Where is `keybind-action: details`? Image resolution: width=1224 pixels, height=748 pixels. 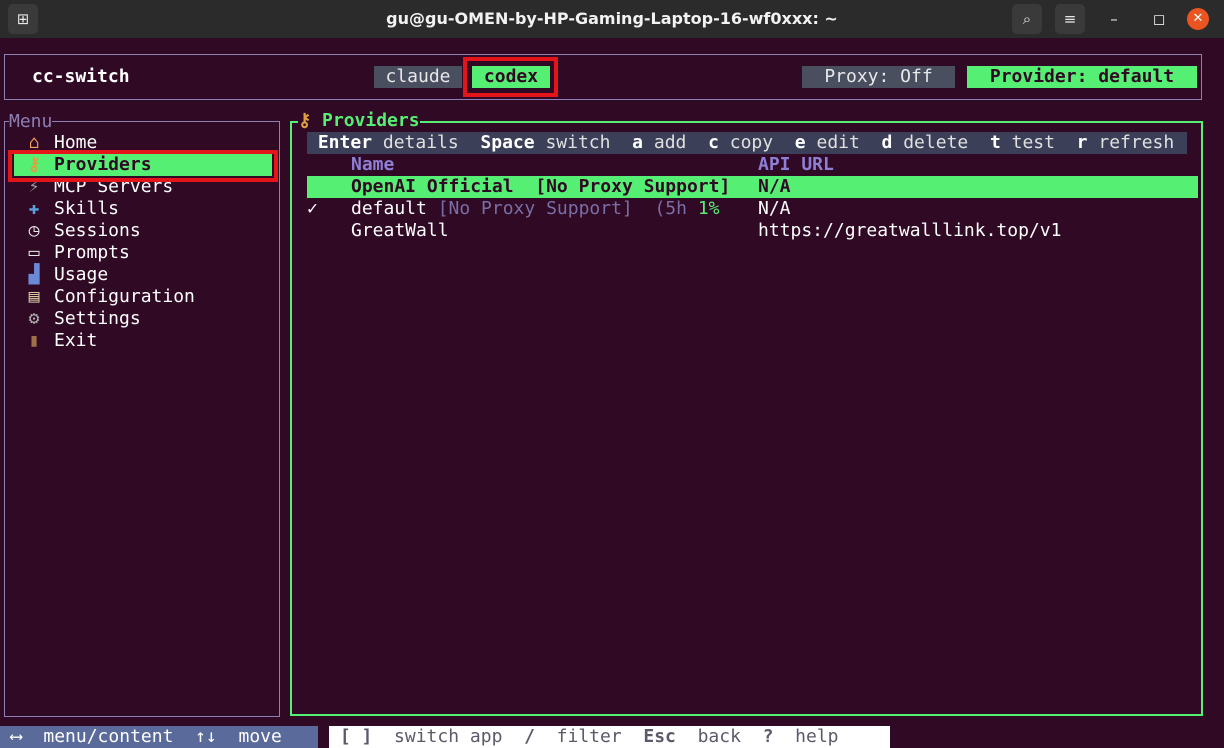 keybind-action: details is located at coordinates (420, 142).